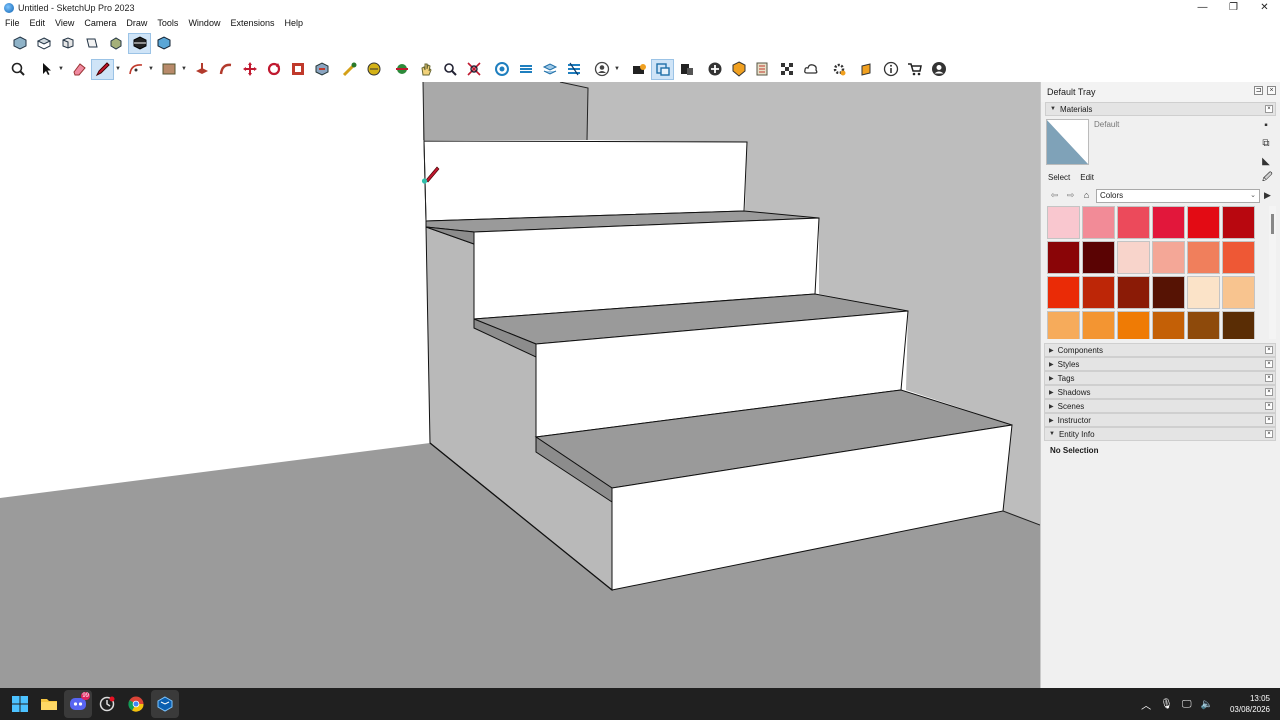  I want to click on panel-tags: ▶ Tags ×, so click(1160, 378).